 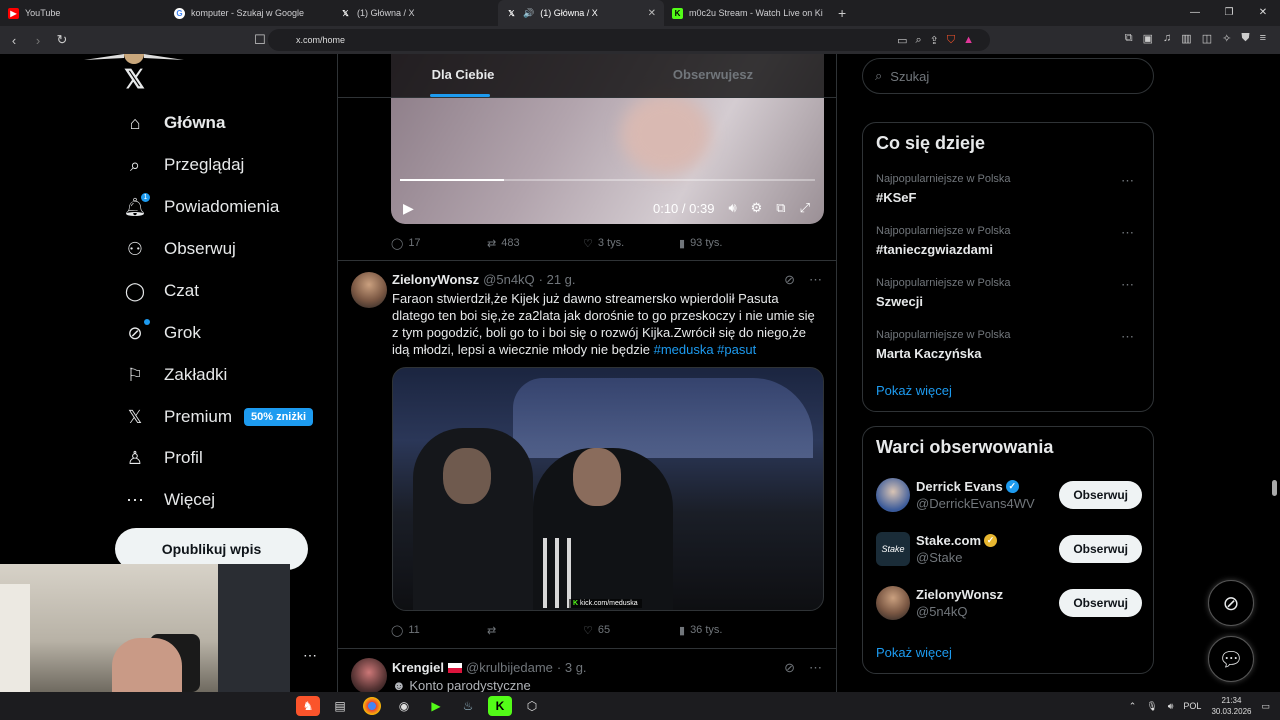 I want to click on like-button: ♡ 3 tys., so click(x=631, y=243).